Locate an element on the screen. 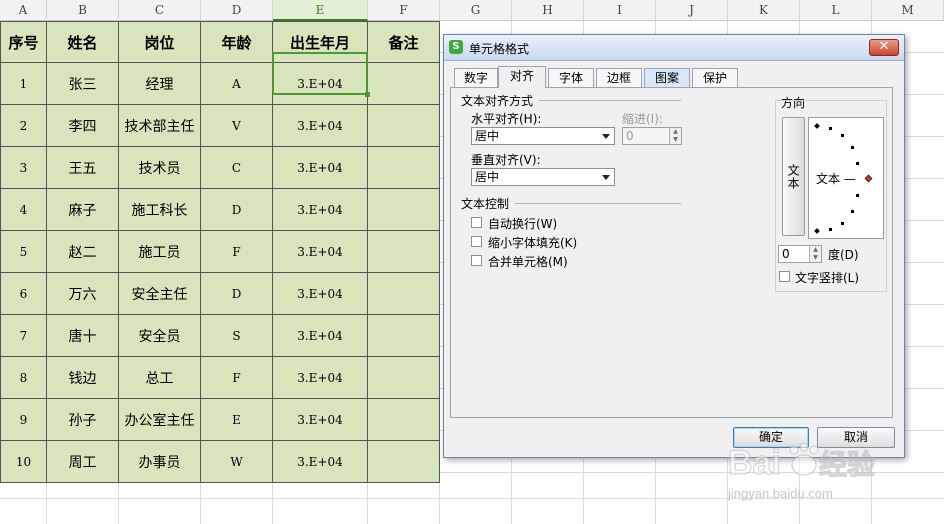 The height and width of the screenshot is (524, 944). cell-age: A is located at coordinates (237, 84).